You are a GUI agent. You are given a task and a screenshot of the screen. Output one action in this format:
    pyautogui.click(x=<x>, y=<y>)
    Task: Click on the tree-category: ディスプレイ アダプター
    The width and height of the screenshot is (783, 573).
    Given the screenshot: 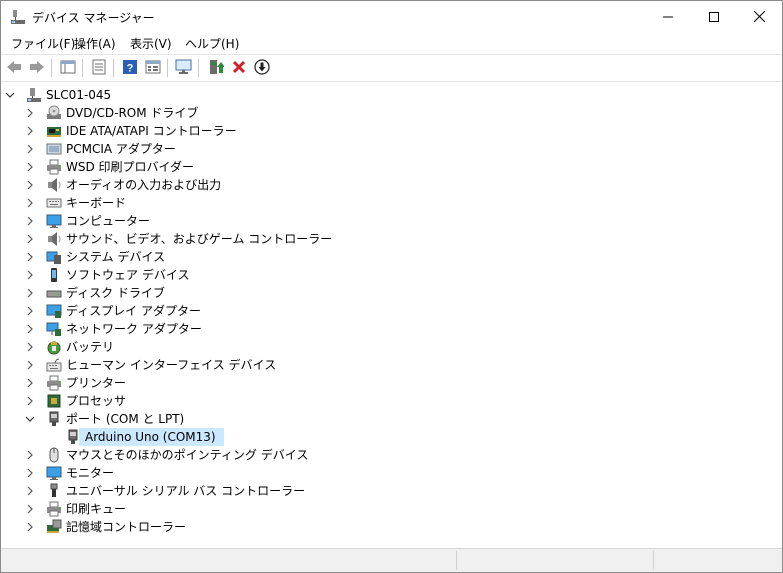 What is the action you would take?
    pyautogui.click(x=391, y=311)
    